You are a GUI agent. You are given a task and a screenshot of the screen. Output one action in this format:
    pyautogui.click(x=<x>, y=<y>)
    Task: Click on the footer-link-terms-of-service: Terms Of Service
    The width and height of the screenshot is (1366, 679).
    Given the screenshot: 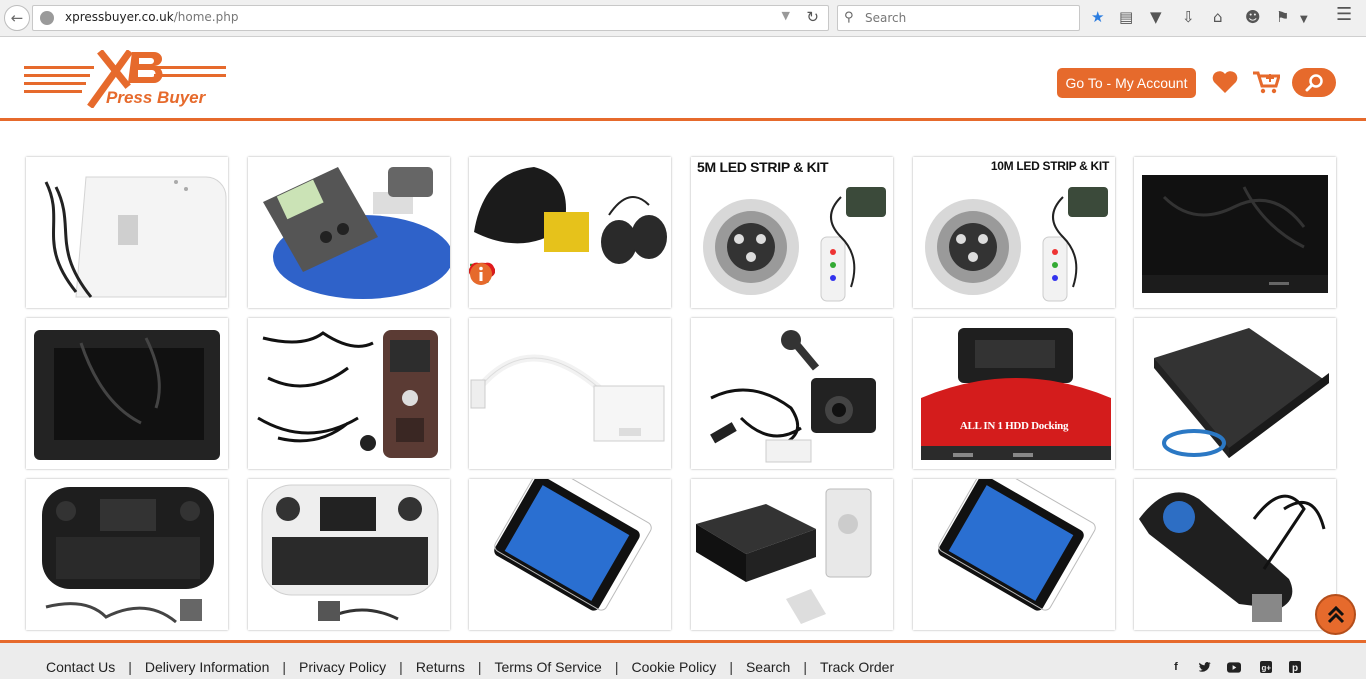 What is the action you would take?
    pyautogui.click(x=547, y=667)
    